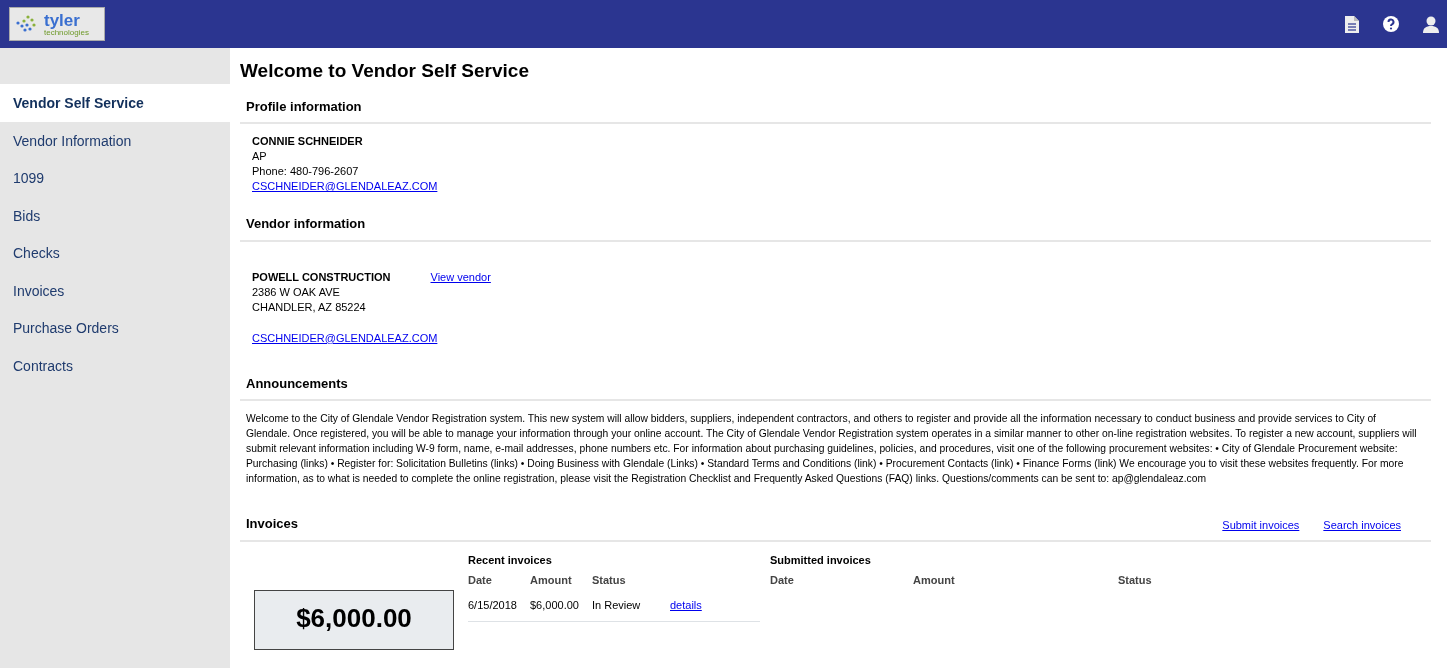 The width and height of the screenshot is (1447, 668). What do you see at coordinates (296, 292) in the screenshot?
I see `address-line: 2386 W OAK AVE` at bounding box center [296, 292].